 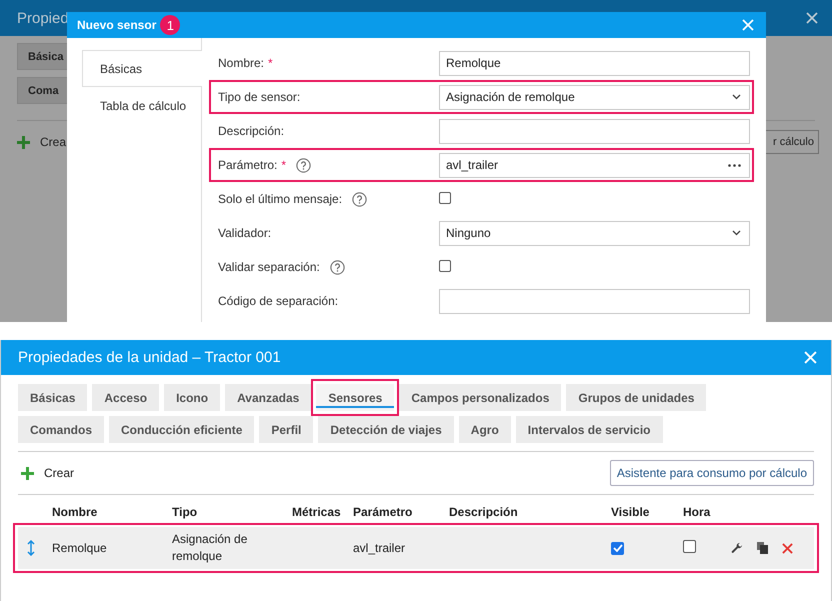 What do you see at coordinates (594, 63) in the screenshot?
I see `text-field: Remolque` at bounding box center [594, 63].